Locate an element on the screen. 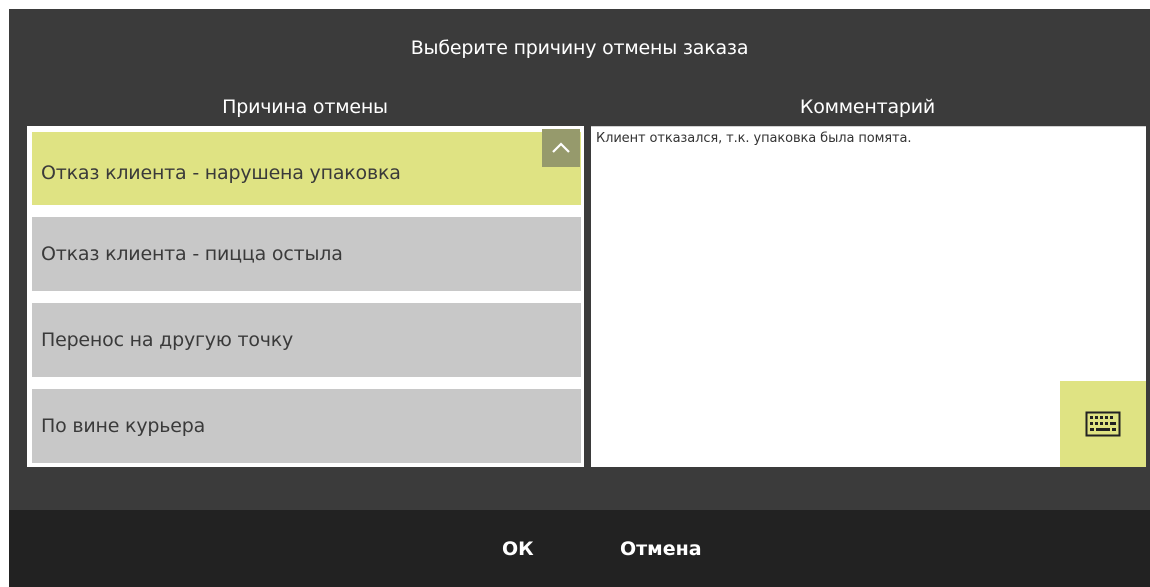  reason-item-packaging-damaged: Отказ клиента - нарушена упаковка is located at coordinates (306, 168).